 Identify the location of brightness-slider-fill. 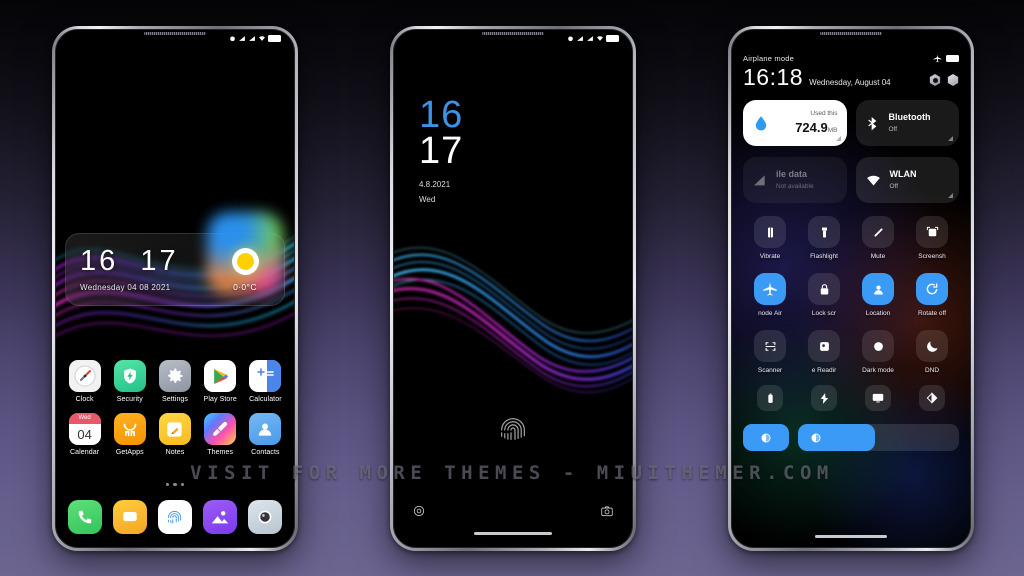
(837, 437).